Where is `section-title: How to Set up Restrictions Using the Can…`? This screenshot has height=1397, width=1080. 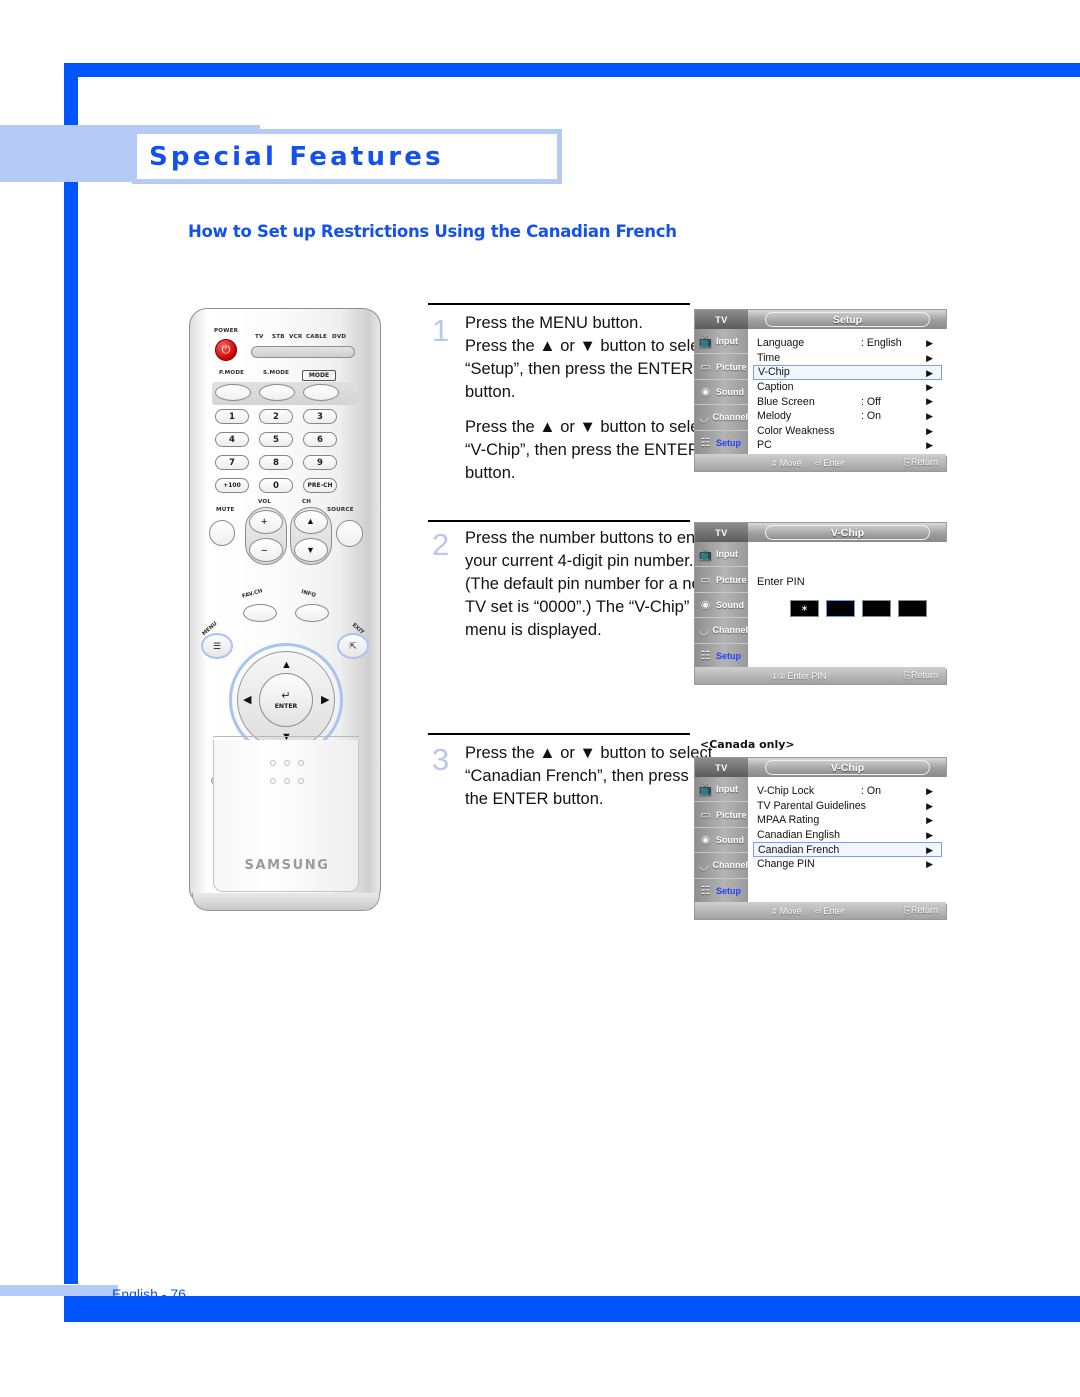 section-title: How to Set up Restrictions Using the Can… is located at coordinates (432, 231).